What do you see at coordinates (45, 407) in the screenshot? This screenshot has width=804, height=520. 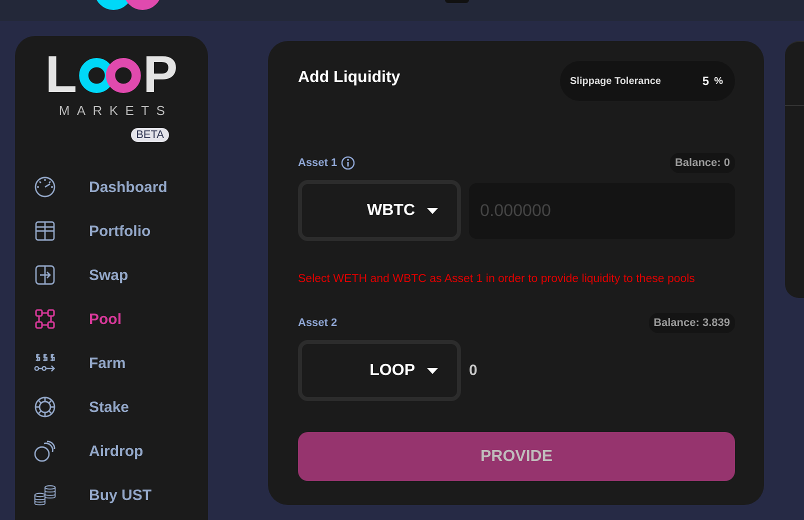 I see `ring-icon` at bounding box center [45, 407].